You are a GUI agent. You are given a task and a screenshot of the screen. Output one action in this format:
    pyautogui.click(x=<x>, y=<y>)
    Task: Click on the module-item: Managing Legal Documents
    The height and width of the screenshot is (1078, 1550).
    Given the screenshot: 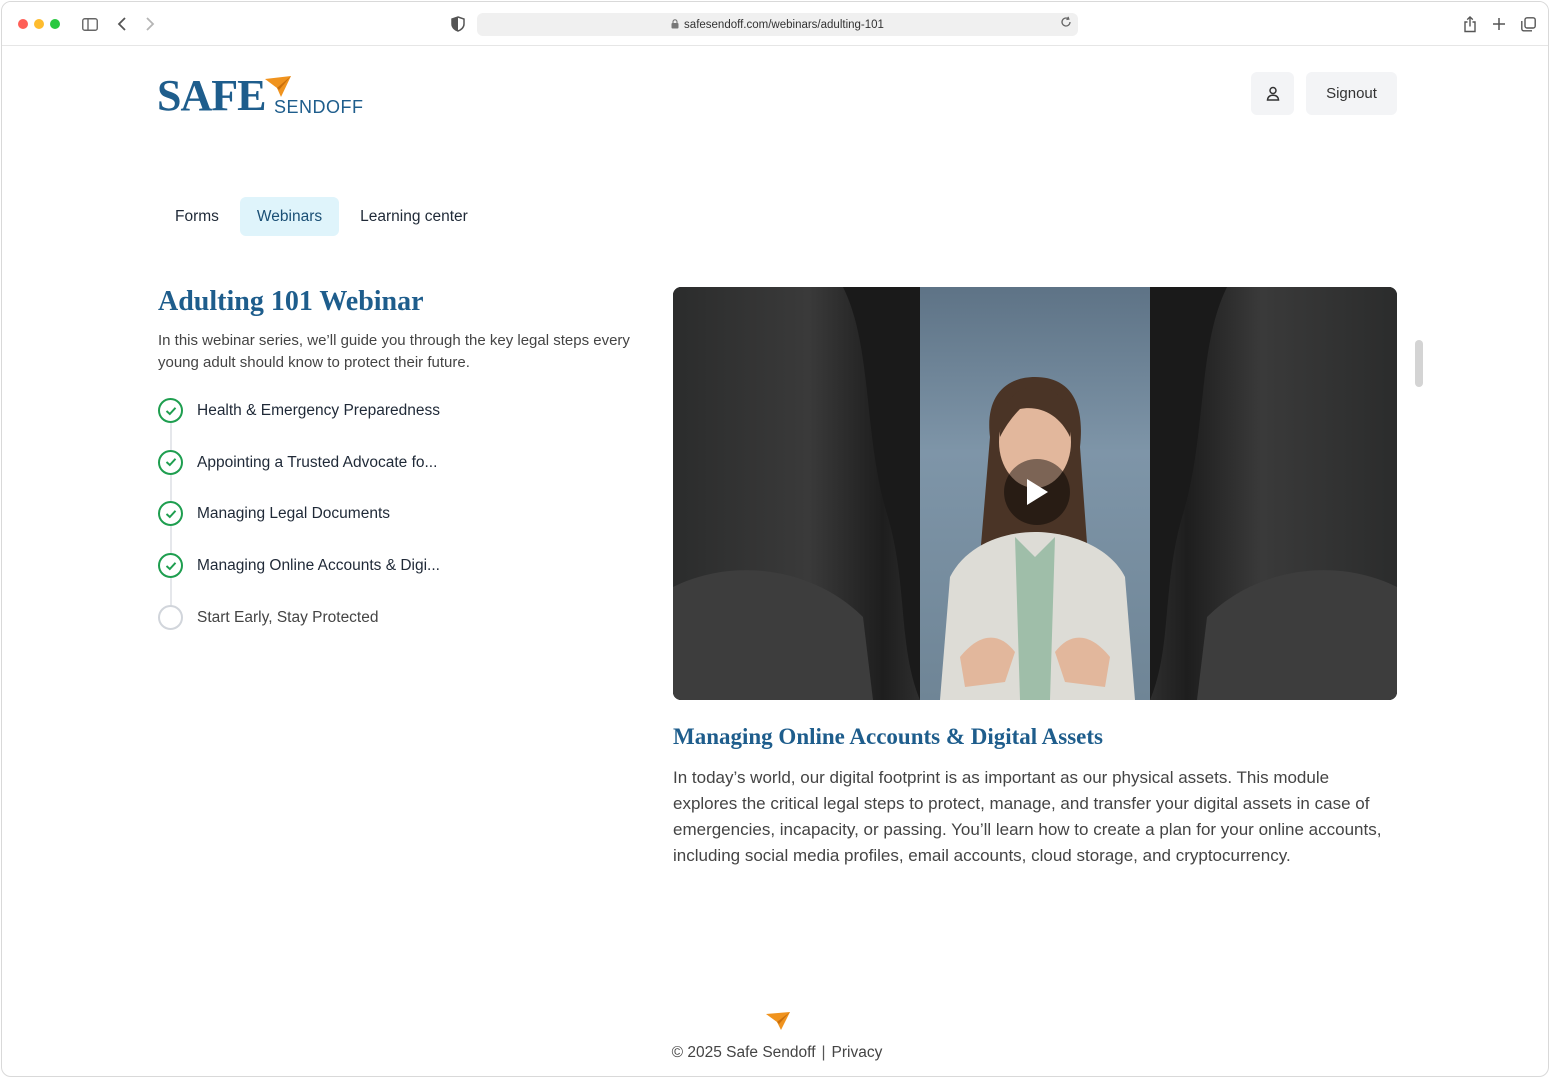 What is the action you would take?
    pyautogui.click(x=388, y=527)
    